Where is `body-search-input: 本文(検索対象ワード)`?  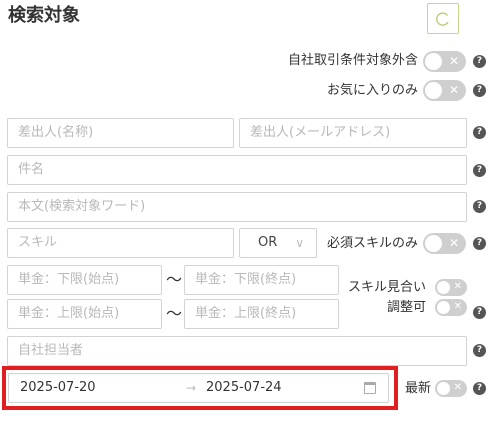 body-search-input: 本文(検索対象ワード) is located at coordinates (237, 207).